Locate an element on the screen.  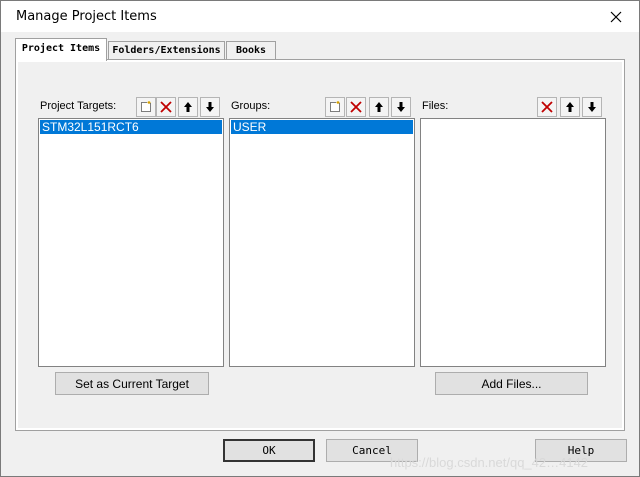
new-target-button is located at coordinates (146, 107).